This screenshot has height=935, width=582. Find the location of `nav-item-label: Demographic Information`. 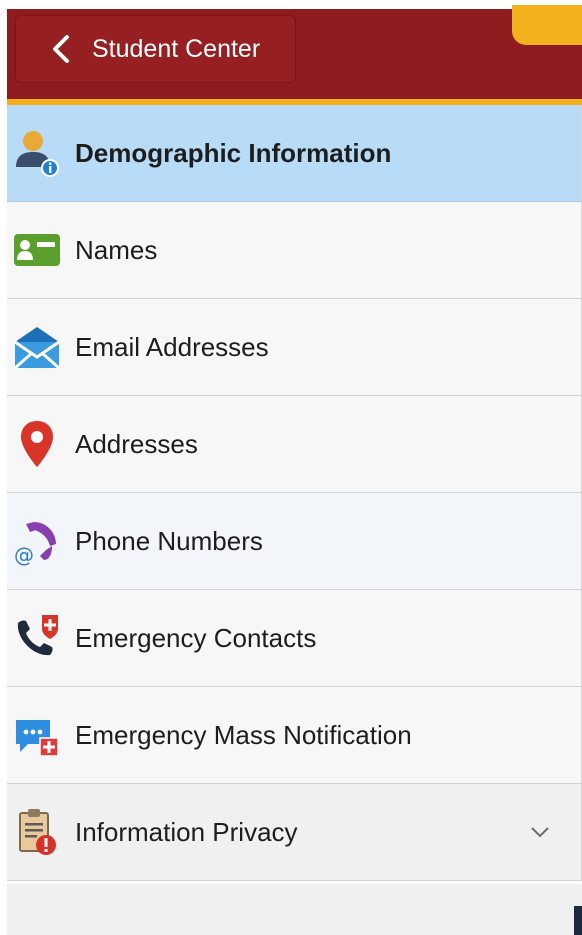

nav-item-label: Demographic Information is located at coordinates (233, 152).